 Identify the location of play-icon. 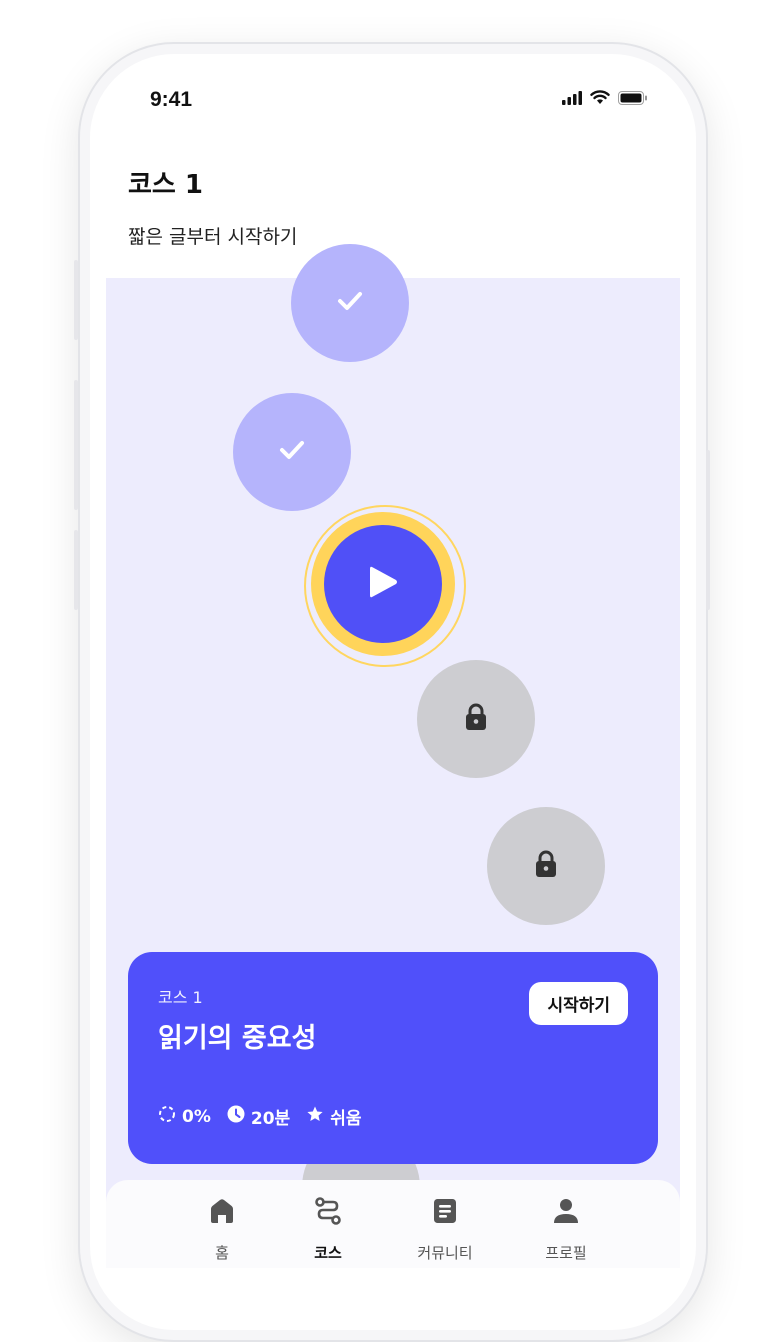
(383, 584).